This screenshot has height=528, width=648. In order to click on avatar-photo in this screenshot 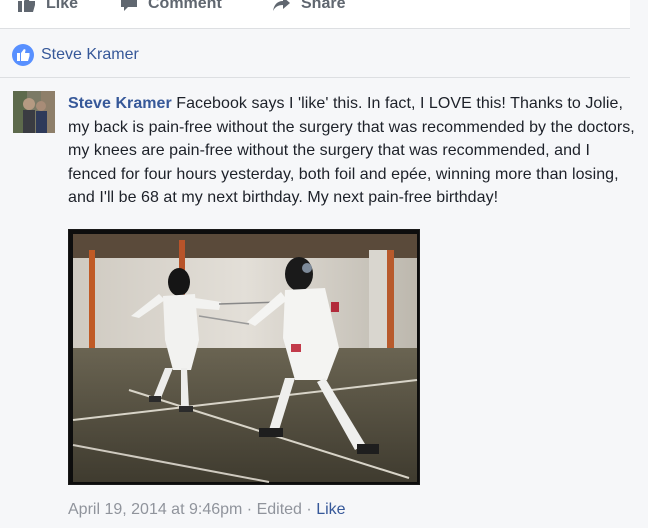, I will do `click(34, 112)`.